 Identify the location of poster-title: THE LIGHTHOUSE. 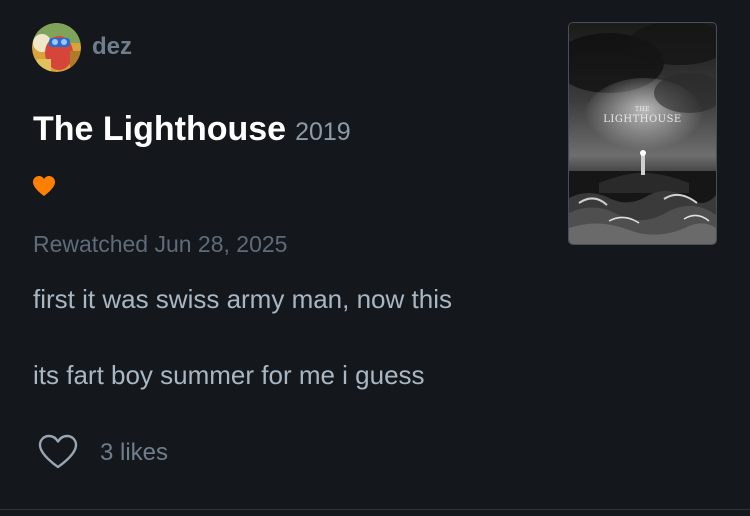
(642, 115).